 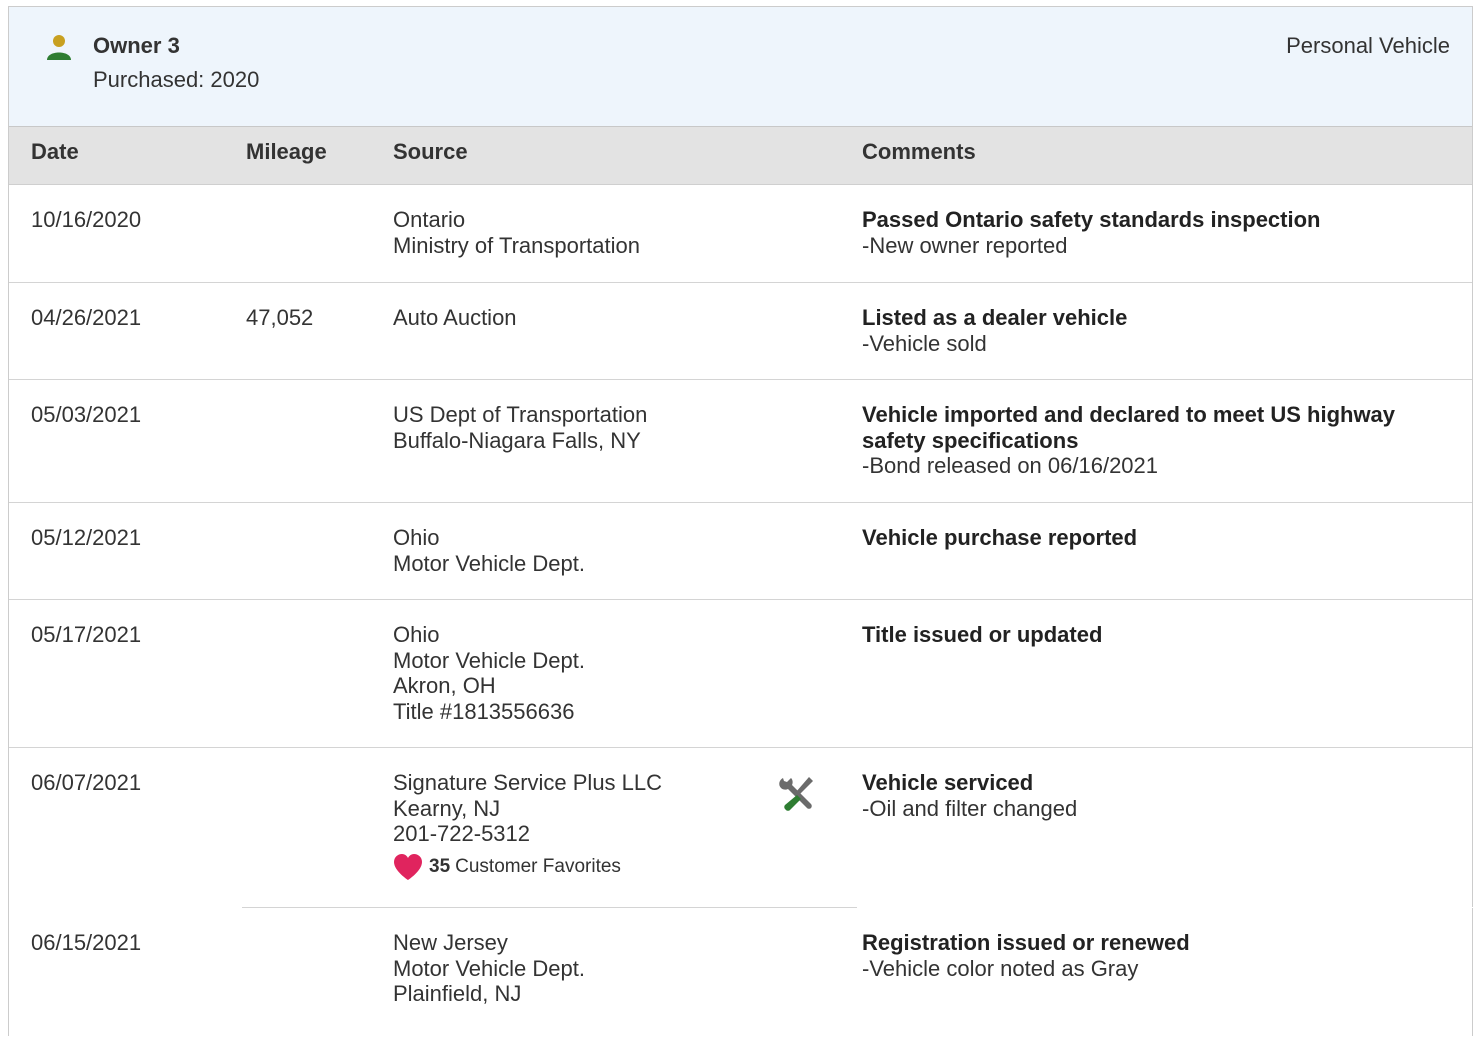 I want to click on source-line: US Dept of Transportation, so click(x=520, y=414).